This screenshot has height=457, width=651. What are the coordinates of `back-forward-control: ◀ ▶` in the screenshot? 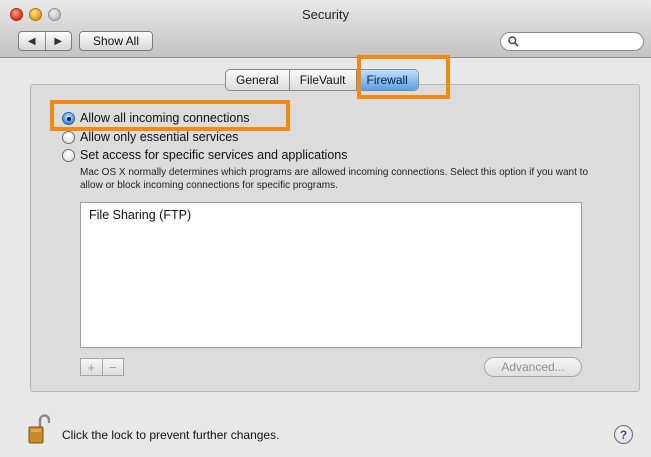 It's located at (45, 41).